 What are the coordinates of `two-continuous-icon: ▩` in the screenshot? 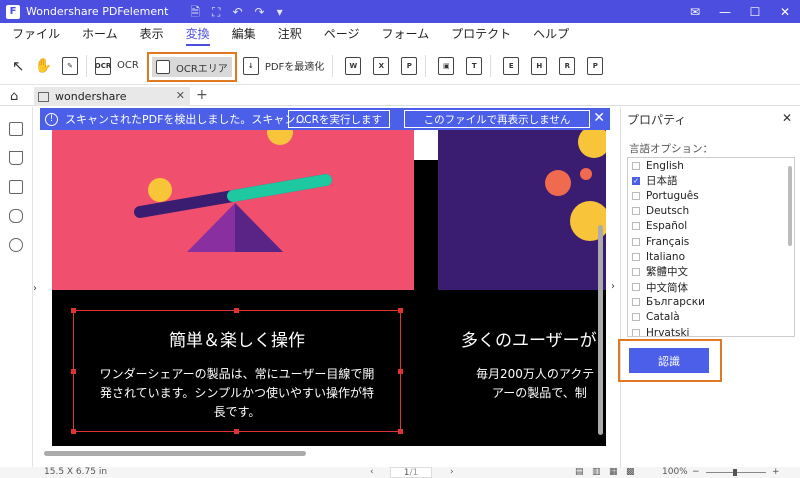 It's located at (630, 472).